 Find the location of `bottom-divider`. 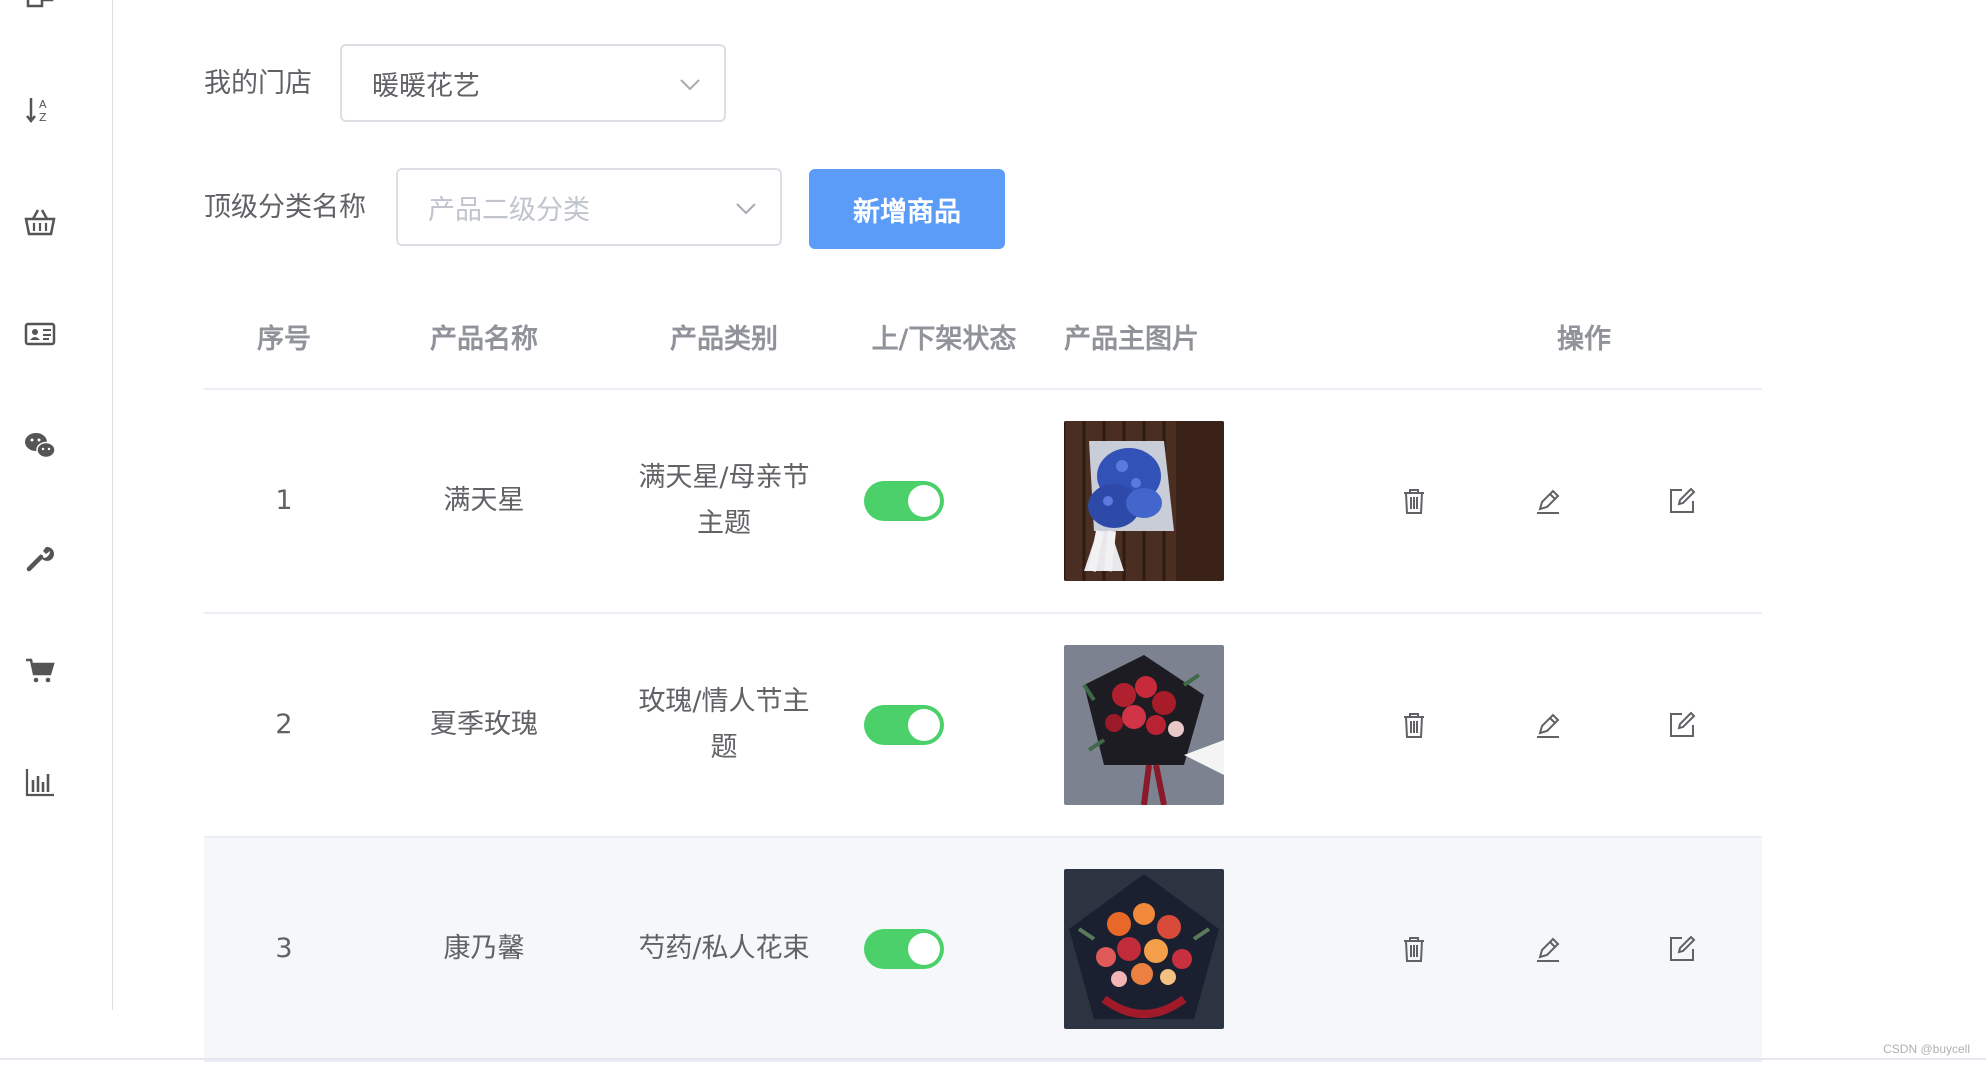

bottom-divider is located at coordinates (993, 1059).